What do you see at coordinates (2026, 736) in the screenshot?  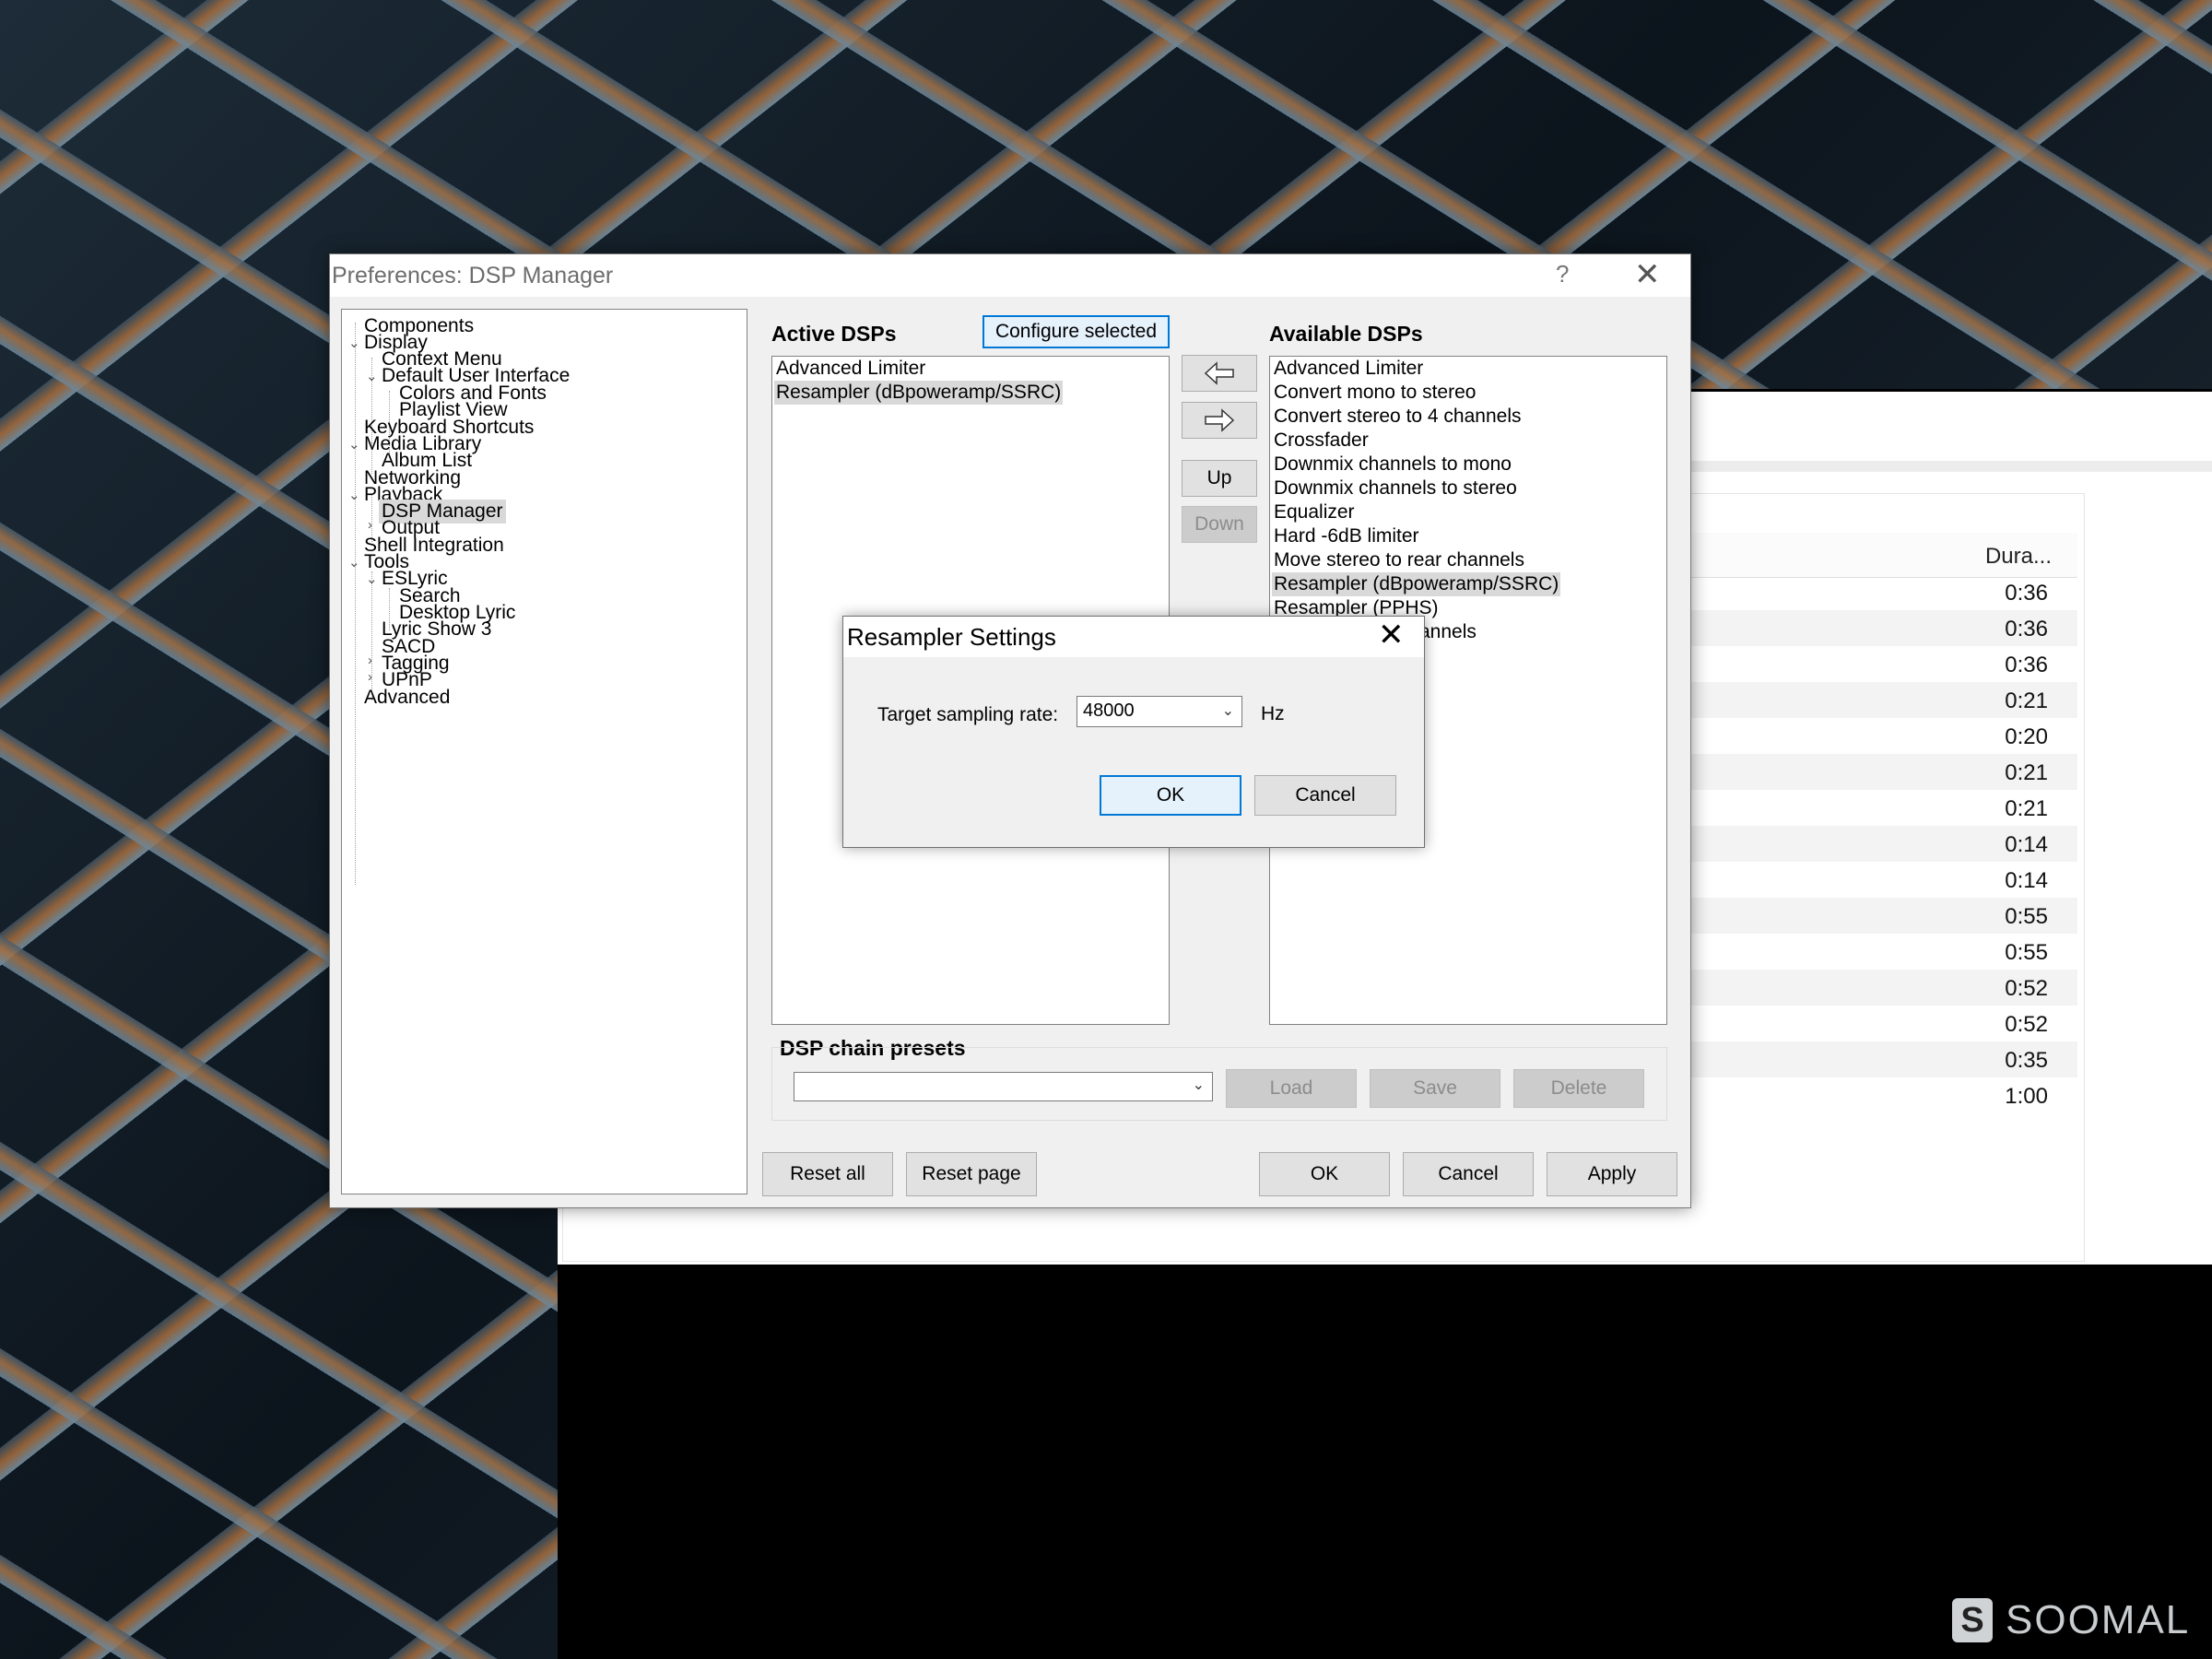 I see `duration-cell: 0:20` at bounding box center [2026, 736].